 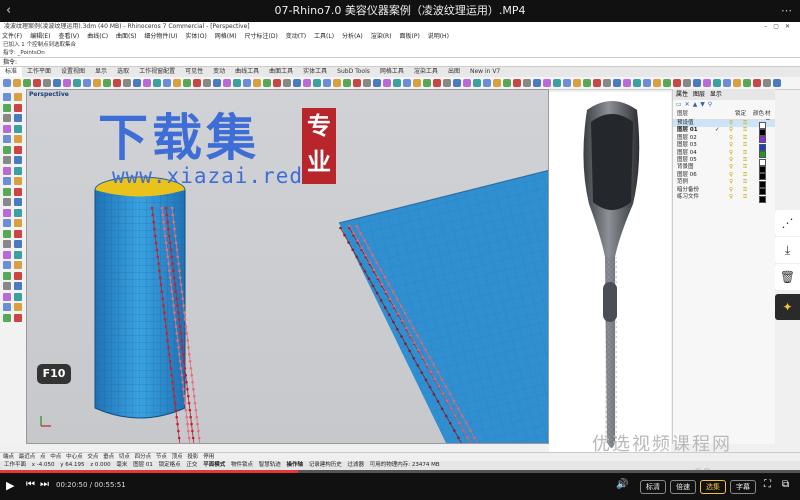 I want to click on layer-row: 图层 01 ✓ ♀ ⚿, so click(x=724, y=131).